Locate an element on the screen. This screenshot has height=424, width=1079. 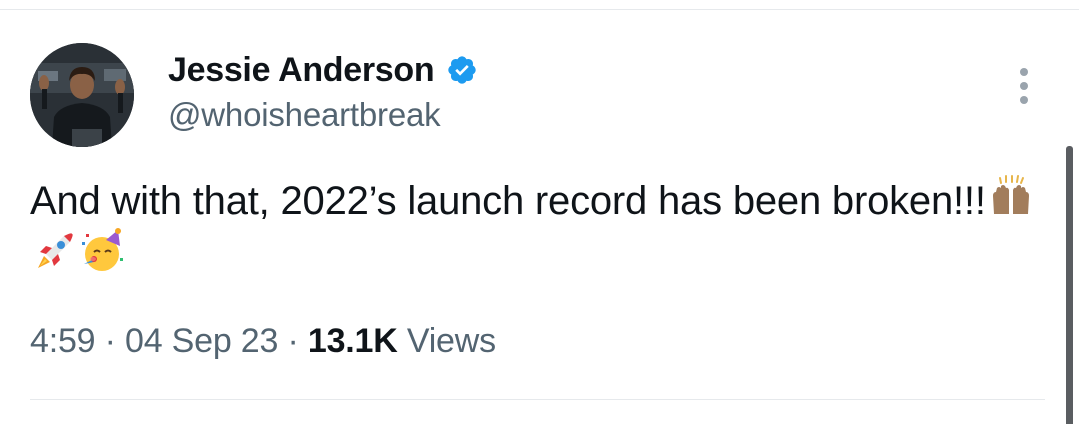
rocket-icon is located at coordinates (55, 251).